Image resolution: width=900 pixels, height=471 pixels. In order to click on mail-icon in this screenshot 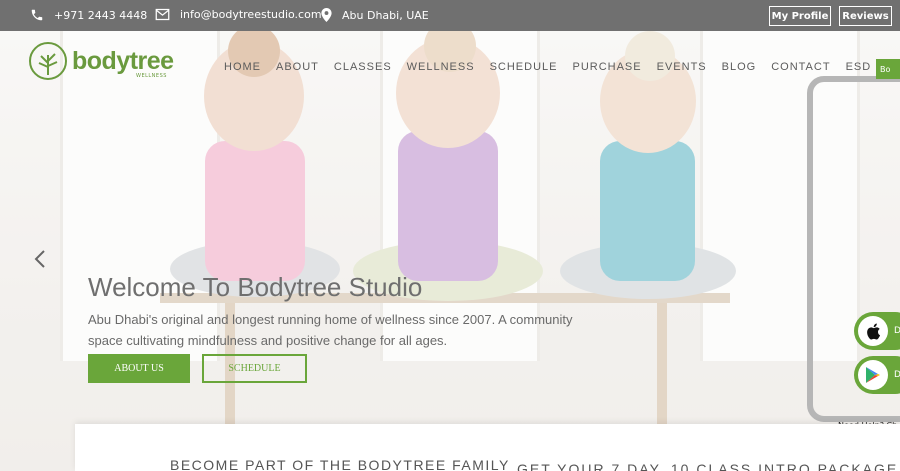, I will do `click(162, 14)`.